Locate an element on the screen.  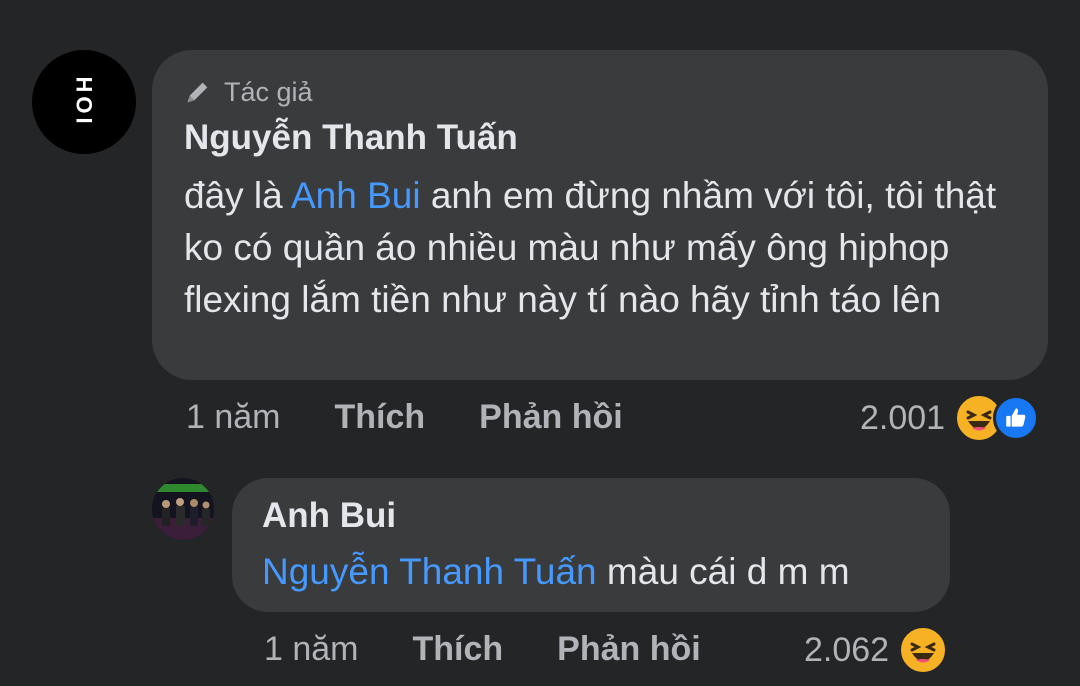
reply-time: 1 năm is located at coordinates (311, 649).